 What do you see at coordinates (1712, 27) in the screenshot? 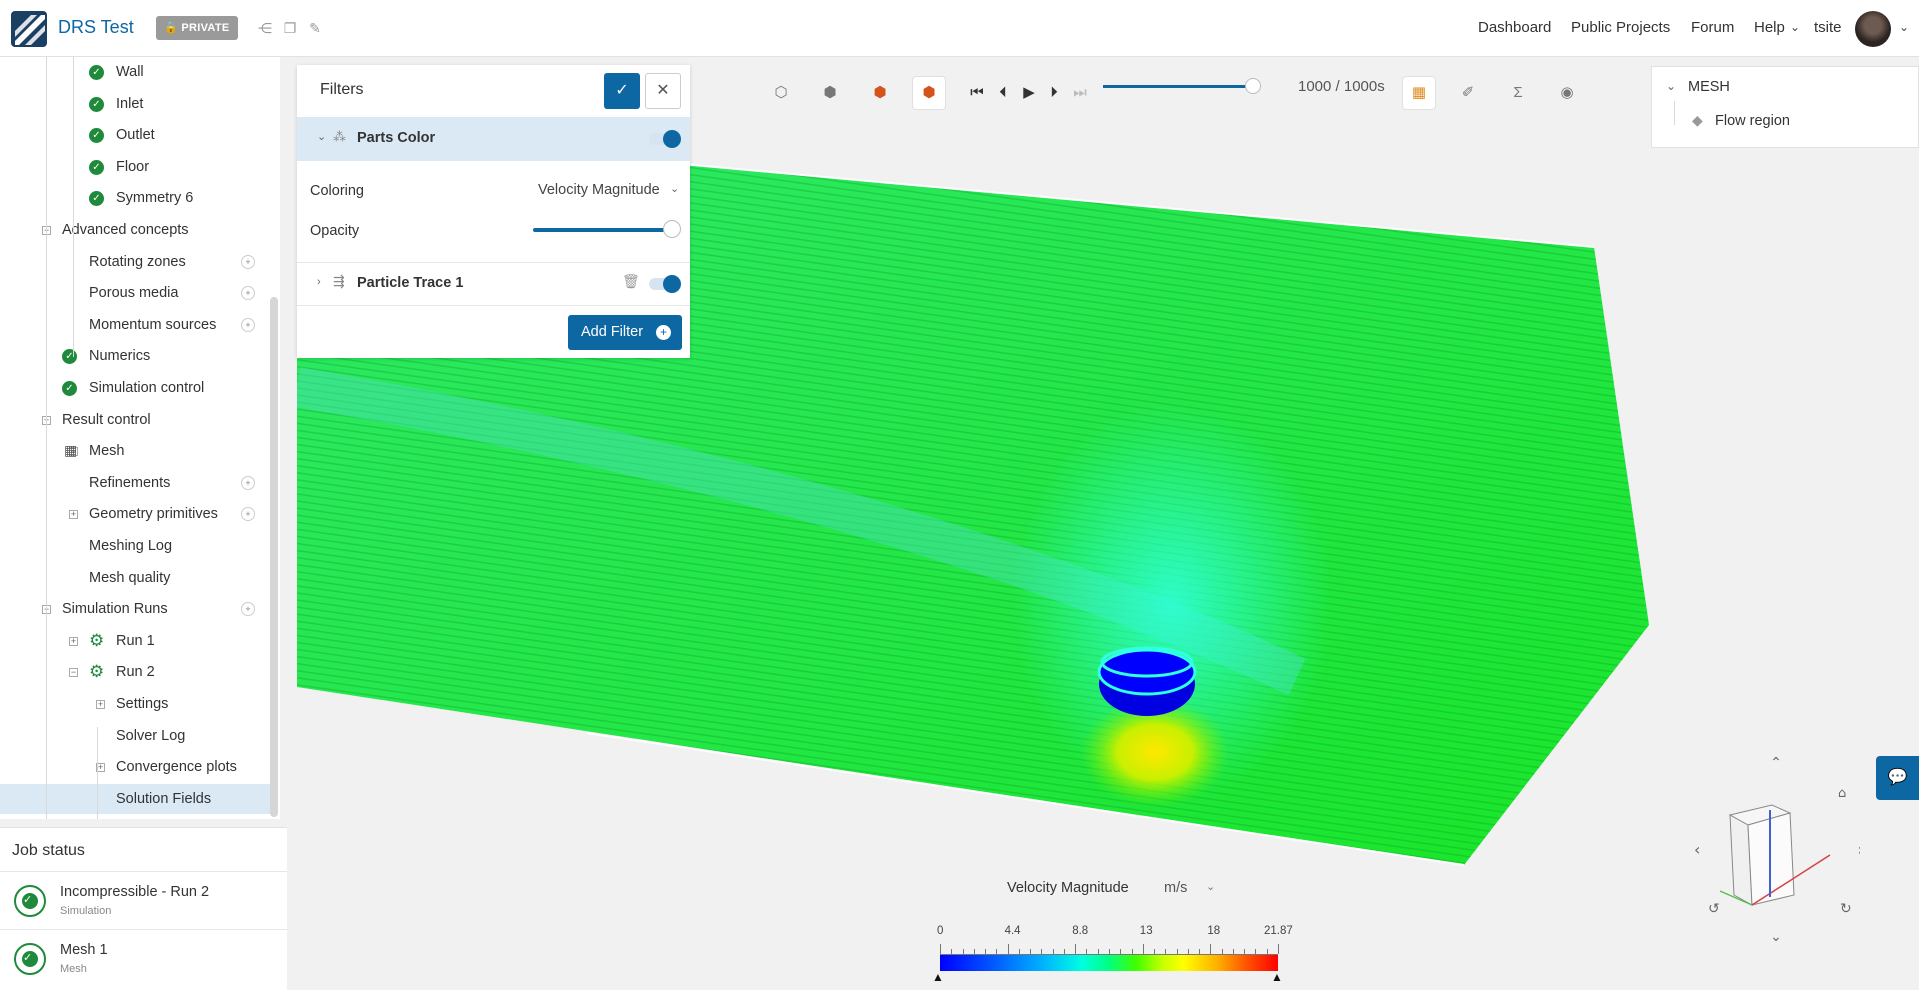
I see `nav-forum: Forum` at bounding box center [1712, 27].